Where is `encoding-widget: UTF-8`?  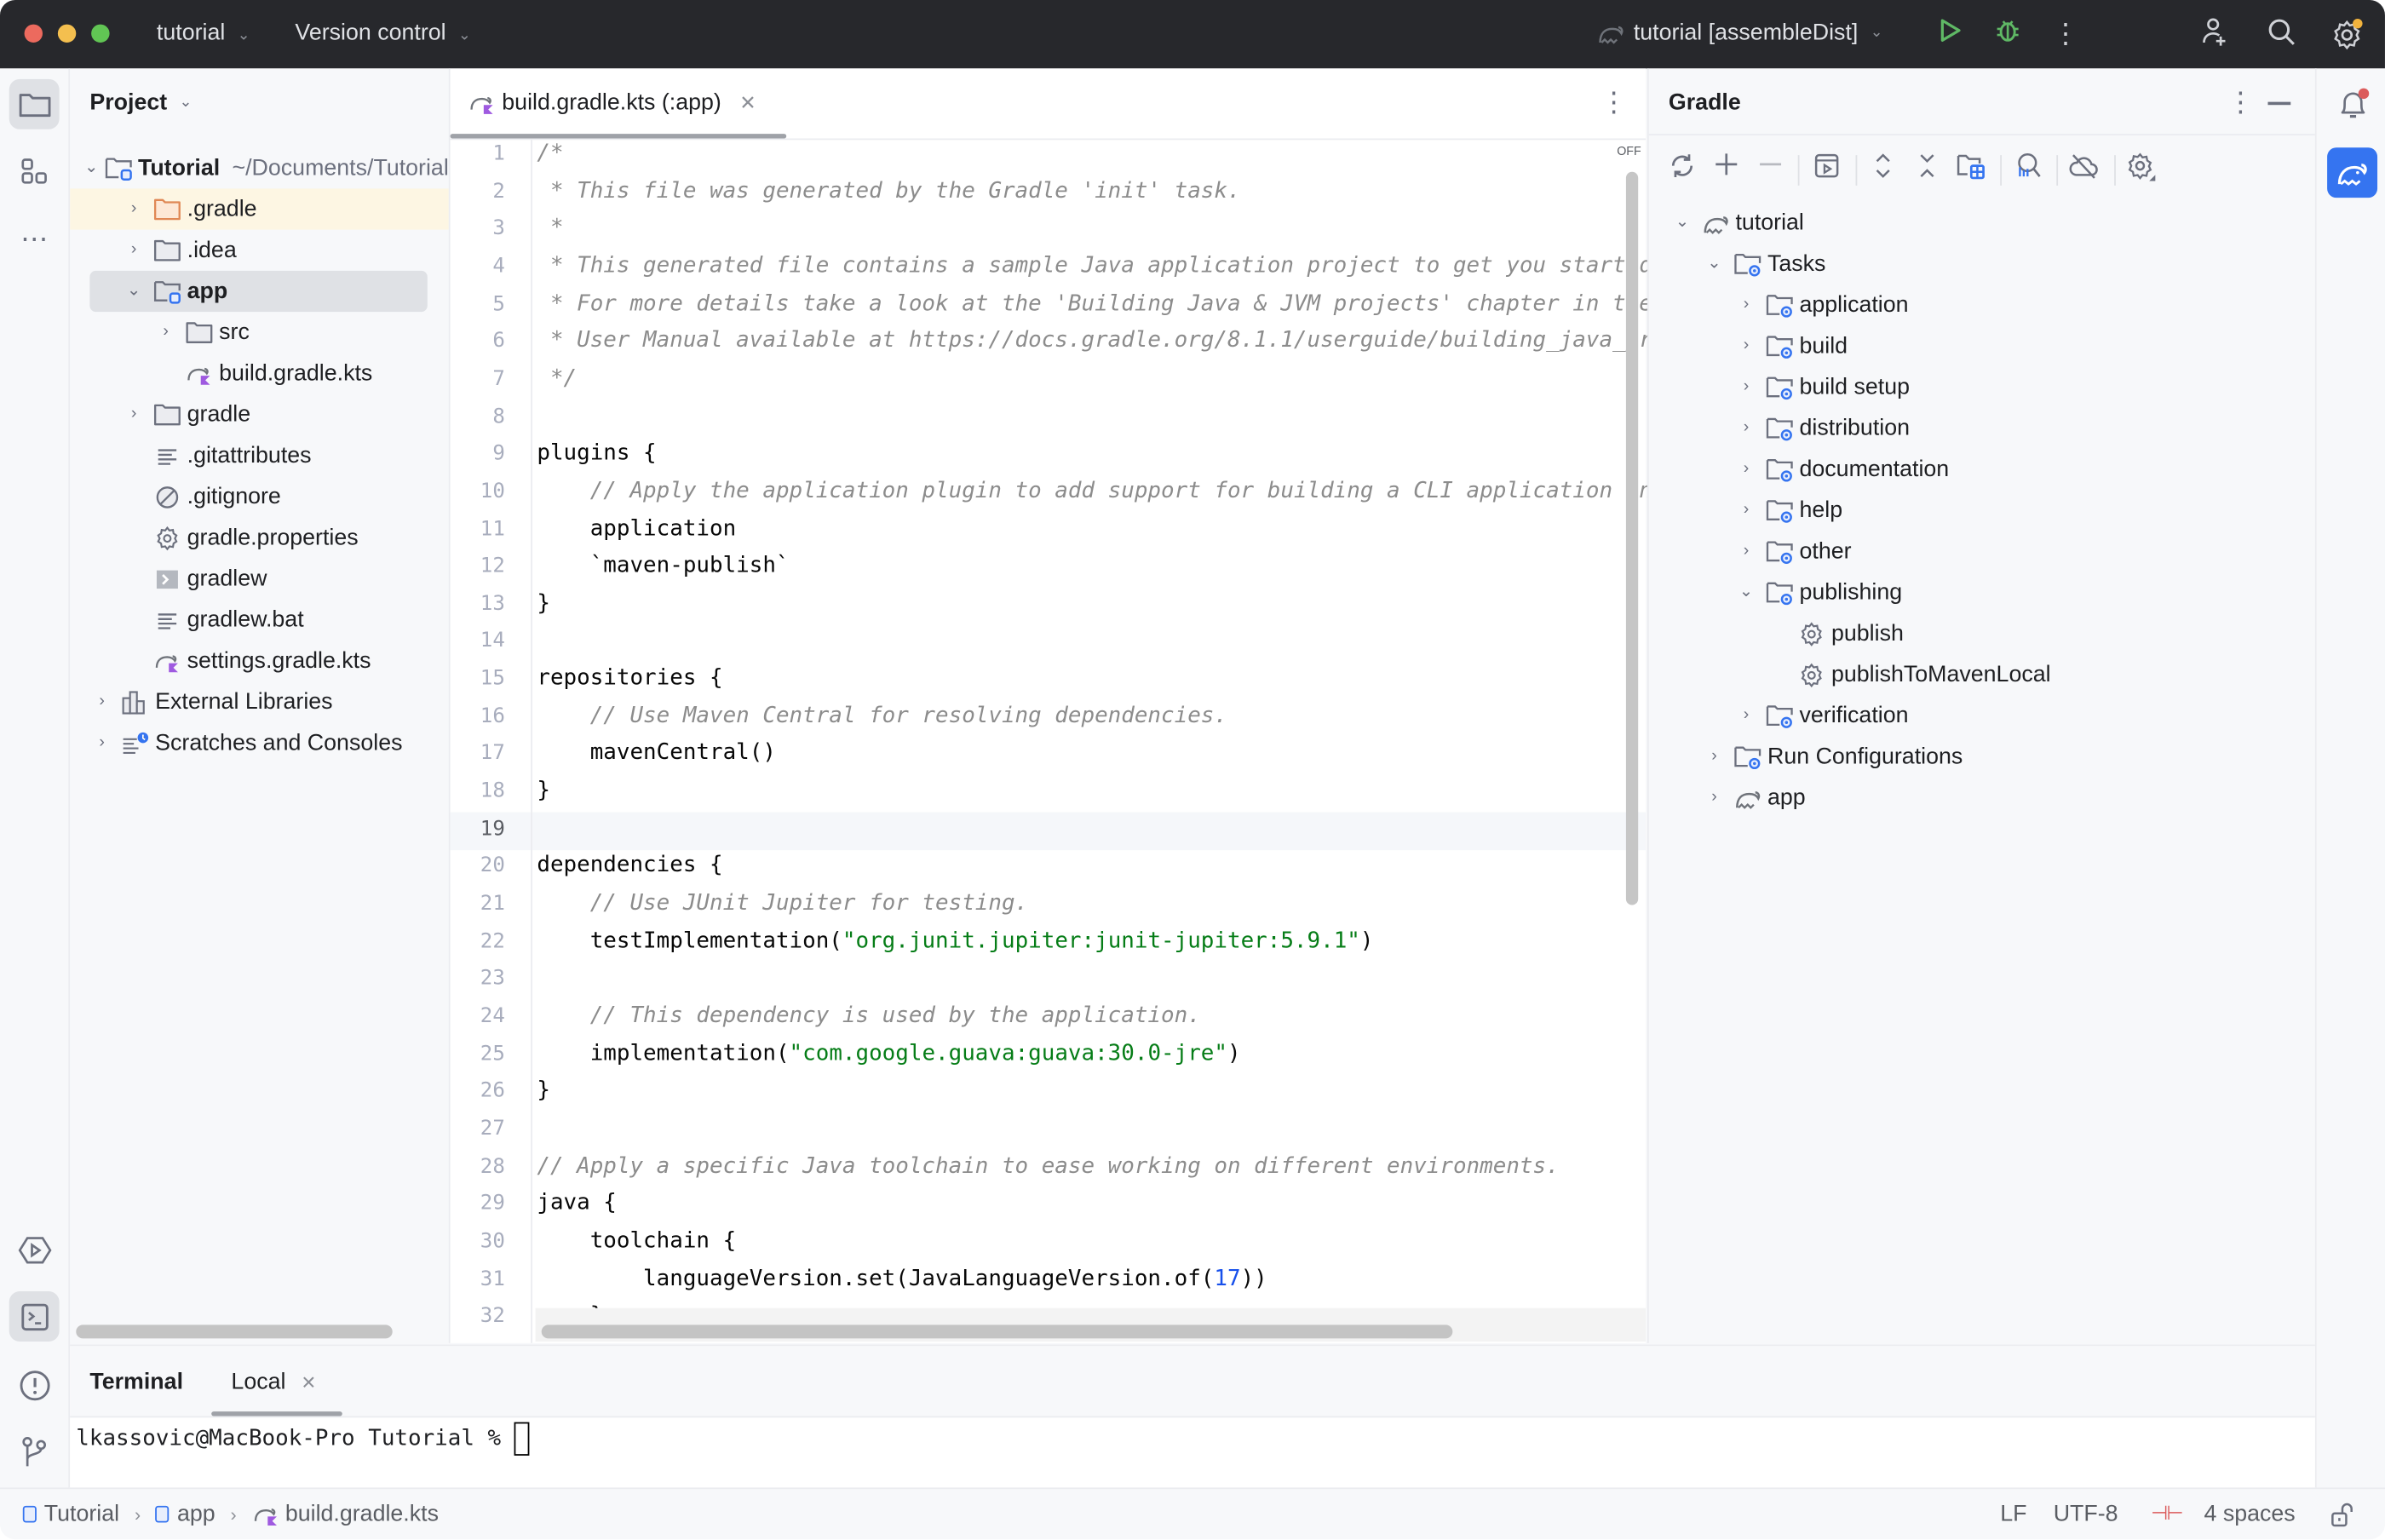 encoding-widget: UTF-8 is located at coordinates (2086, 1513).